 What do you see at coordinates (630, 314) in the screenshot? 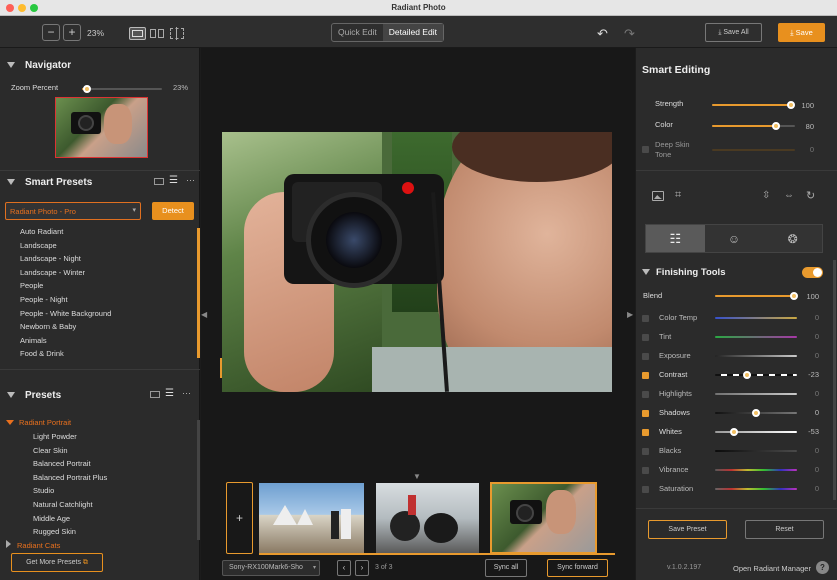
I see `collapse-right-icon: ▶` at bounding box center [630, 314].